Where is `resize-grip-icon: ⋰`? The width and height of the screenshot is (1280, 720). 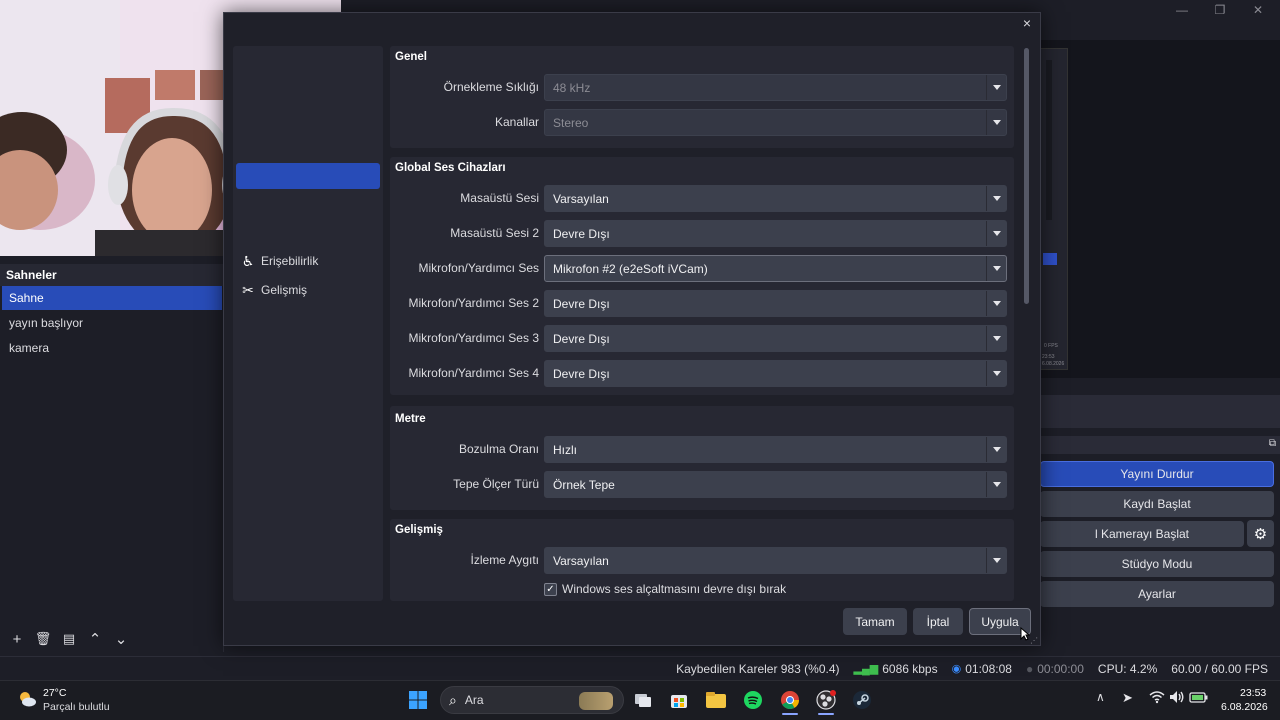
resize-grip-icon: ⋰ is located at coordinates (1034, 640).